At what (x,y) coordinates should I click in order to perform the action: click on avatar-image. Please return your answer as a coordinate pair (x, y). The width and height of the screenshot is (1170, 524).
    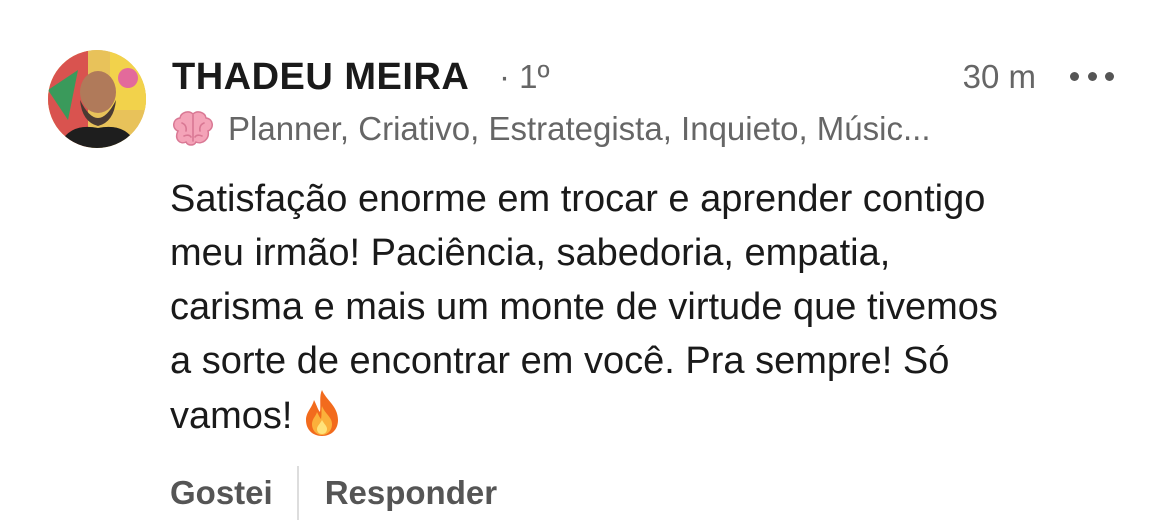
    Looking at the image, I should click on (97, 99).